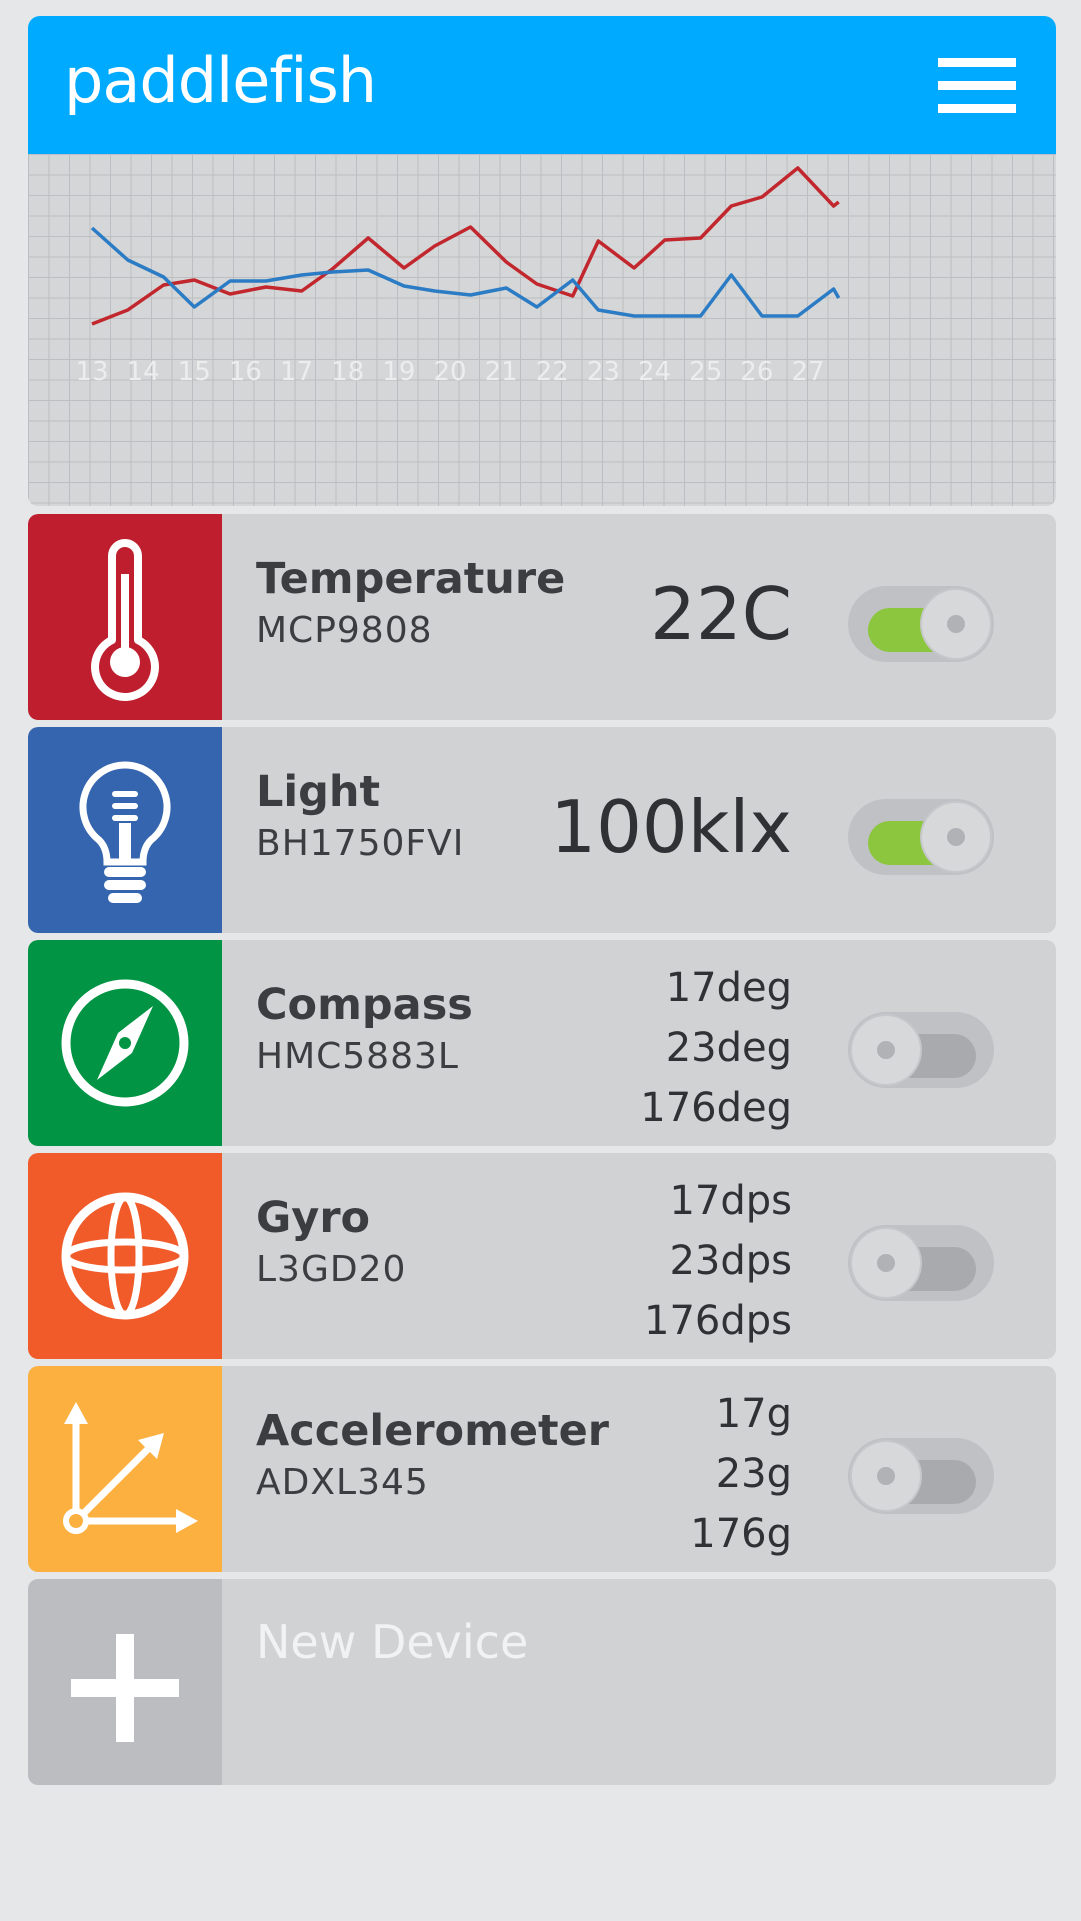 Image resolution: width=1081 pixels, height=1921 pixels. Describe the element at coordinates (344, 630) in the screenshot. I see `device-model: MCP9808` at that location.